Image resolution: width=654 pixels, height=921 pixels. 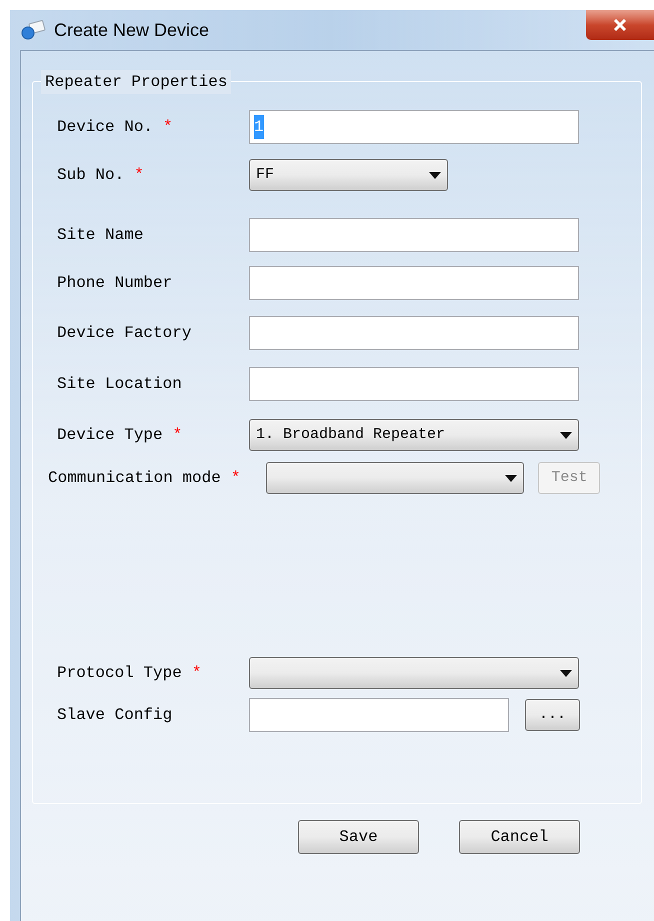 What do you see at coordinates (348, 175) in the screenshot?
I see `dropdown: FF` at bounding box center [348, 175].